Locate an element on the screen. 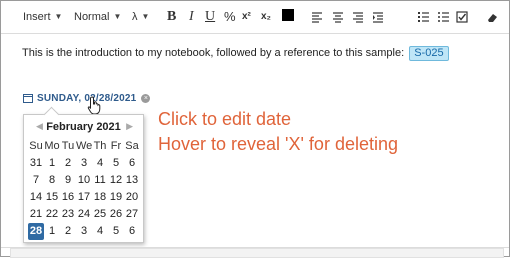 The height and width of the screenshot is (258, 510). weekday-label: Tu is located at coordinates (68, 146).